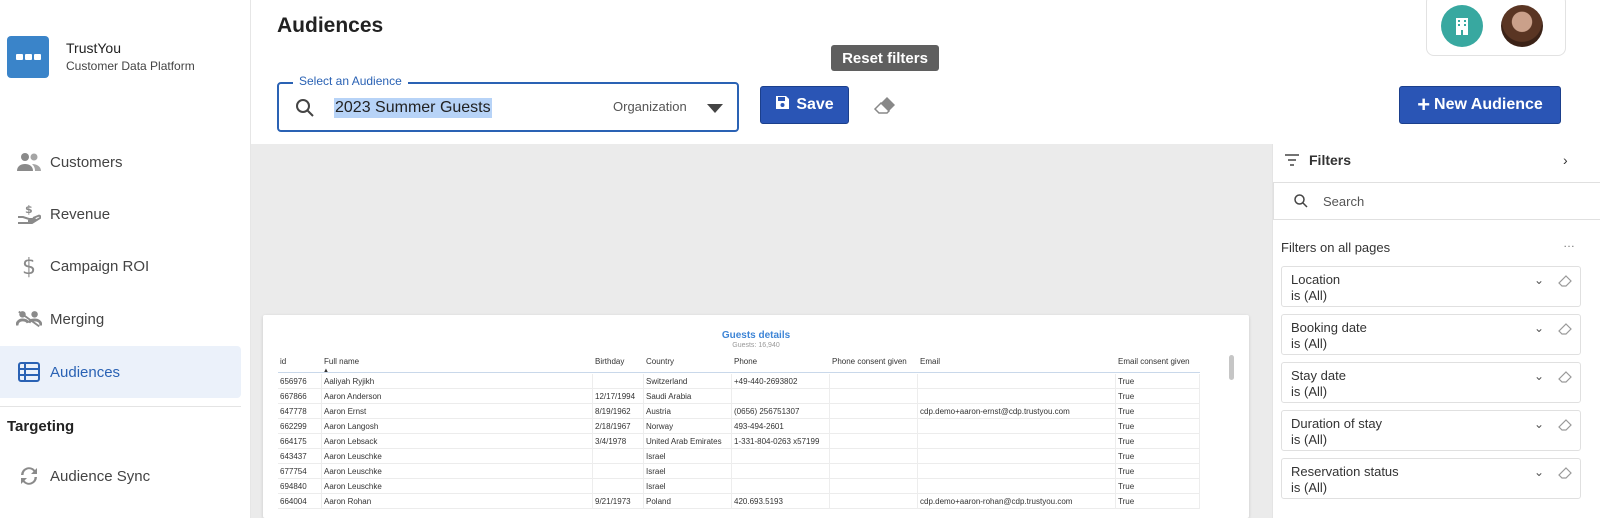  I want to click on filter-name: Booking date, so click(1329, 327).